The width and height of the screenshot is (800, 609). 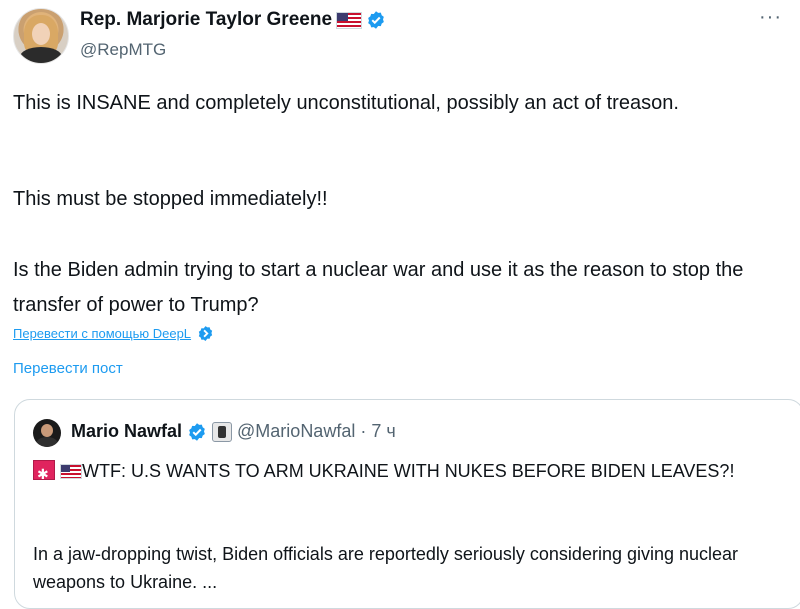 What do you see at coordinates (170, 199) in the screenshot?
I see `tweet-text-paragraph-2: This must be stopped immediately!!` at bounding box center [170, 199].